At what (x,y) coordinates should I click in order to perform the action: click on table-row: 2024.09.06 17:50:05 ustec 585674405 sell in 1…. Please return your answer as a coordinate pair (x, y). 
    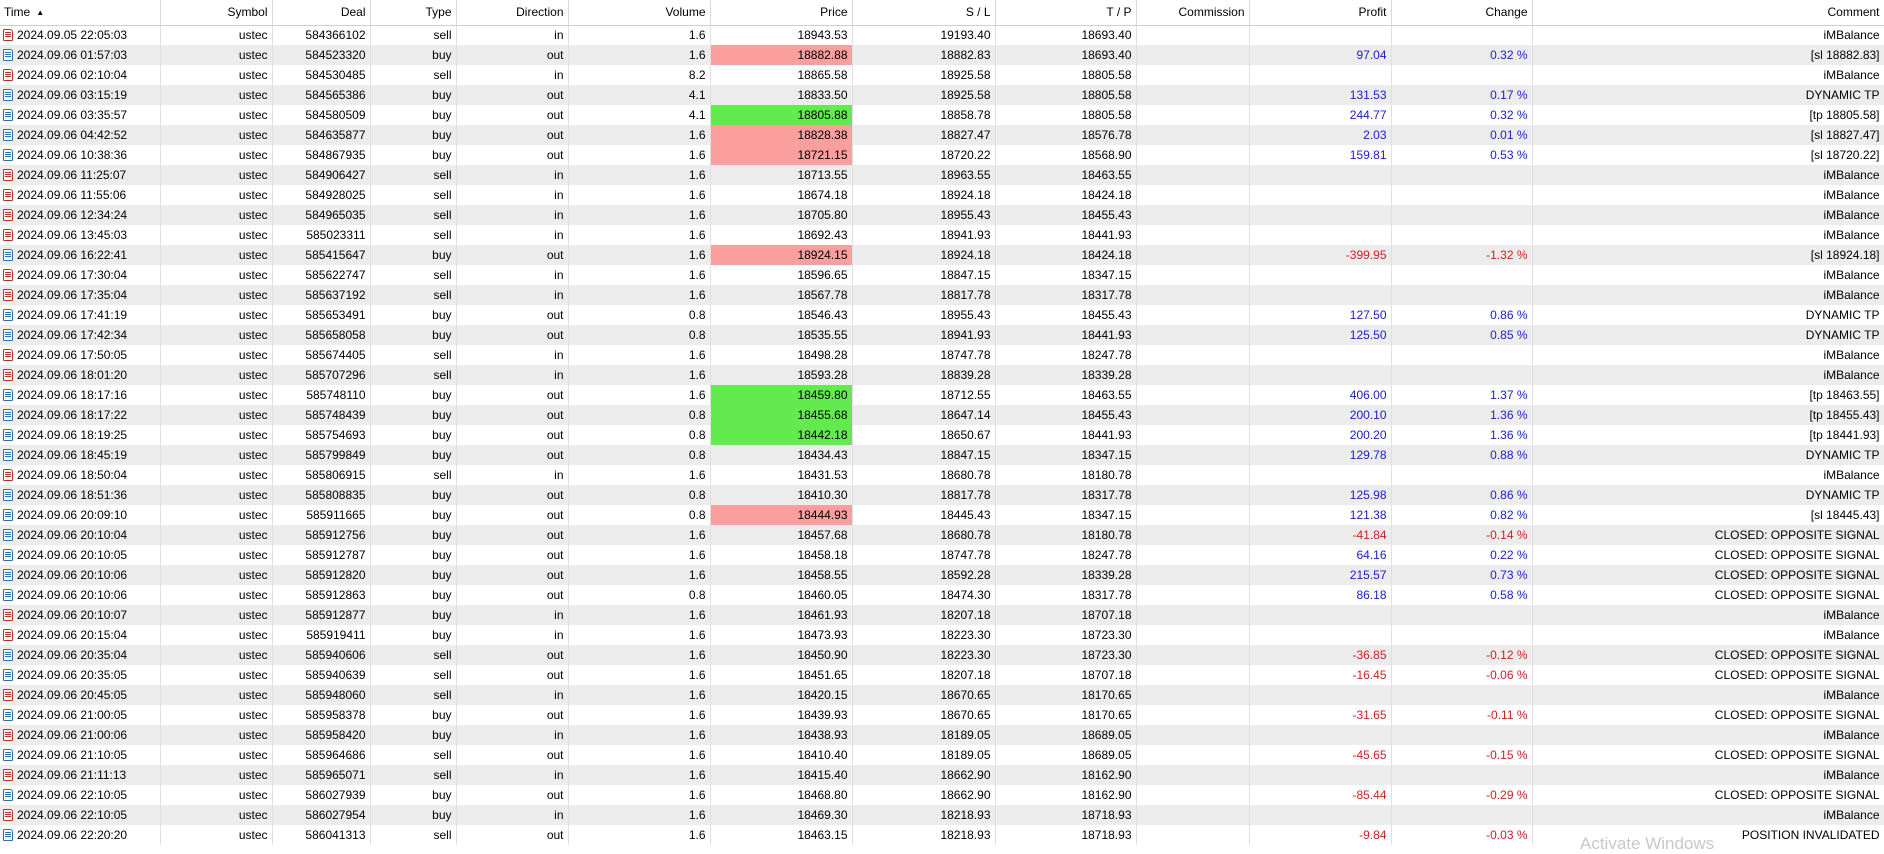
    Looking at the image, I should click on (942, 355).